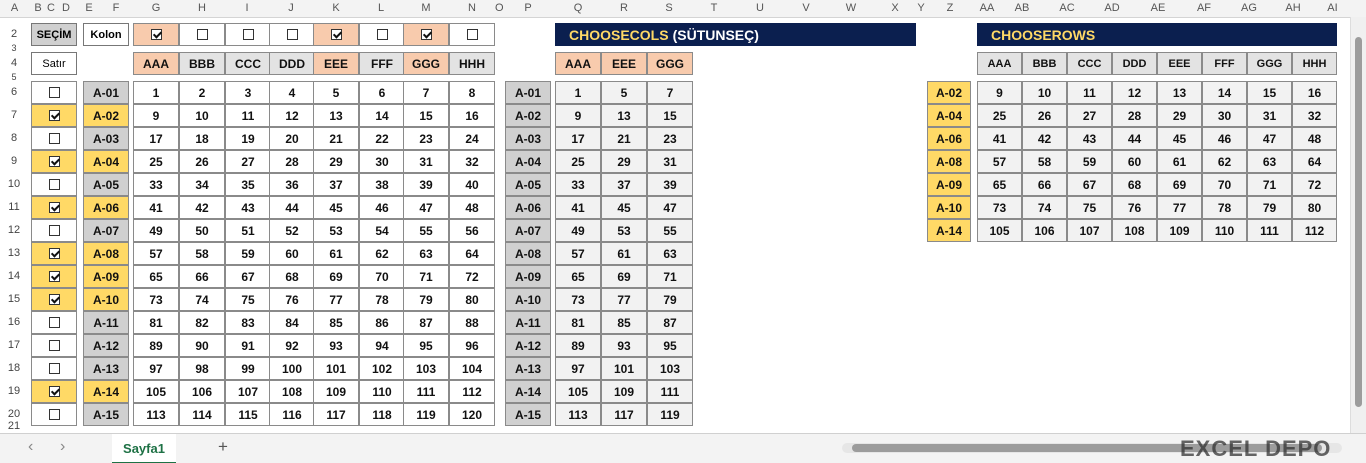 This screenshot has width=1366, height=463. I want to click on row-number: 6, so click(14, 92).